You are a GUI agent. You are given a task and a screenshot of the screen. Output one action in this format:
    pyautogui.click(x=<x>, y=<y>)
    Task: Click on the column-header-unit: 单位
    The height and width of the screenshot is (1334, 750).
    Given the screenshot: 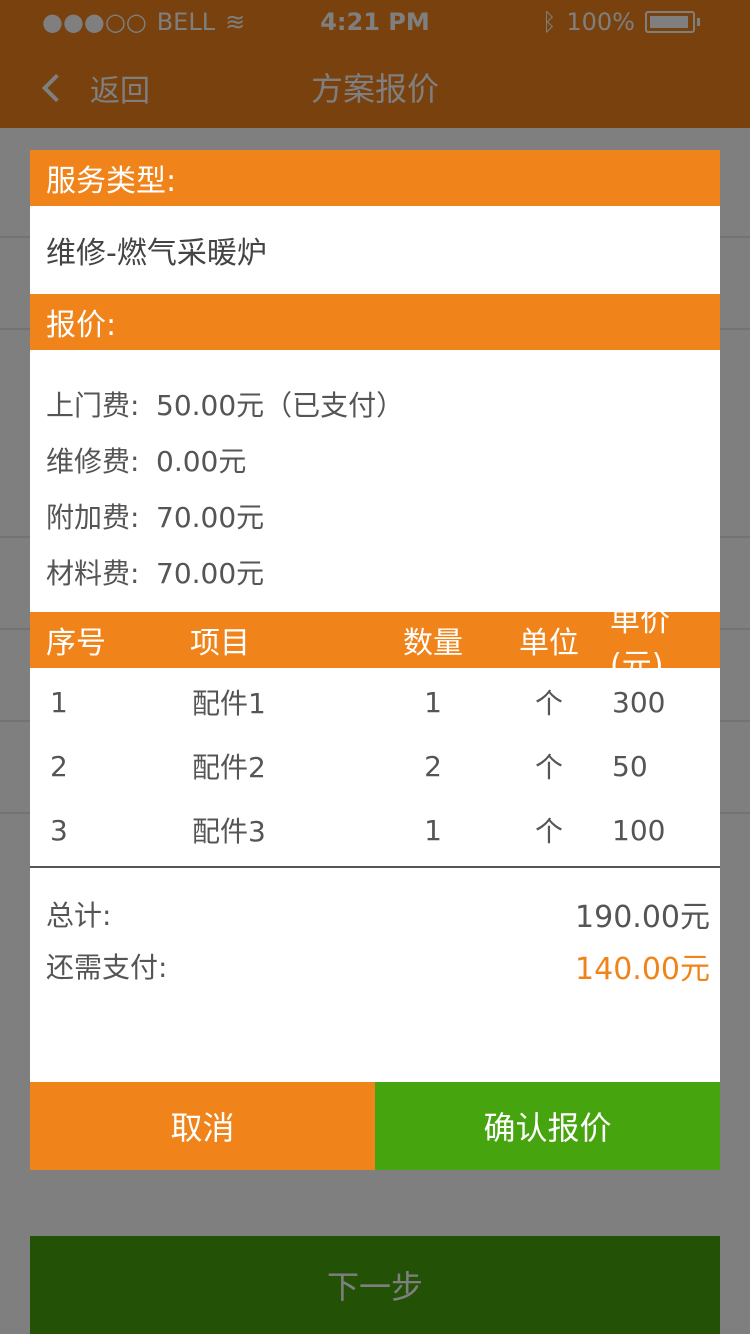 What is the action you would take?
    pyautogui.click(x=549, y=643)
    